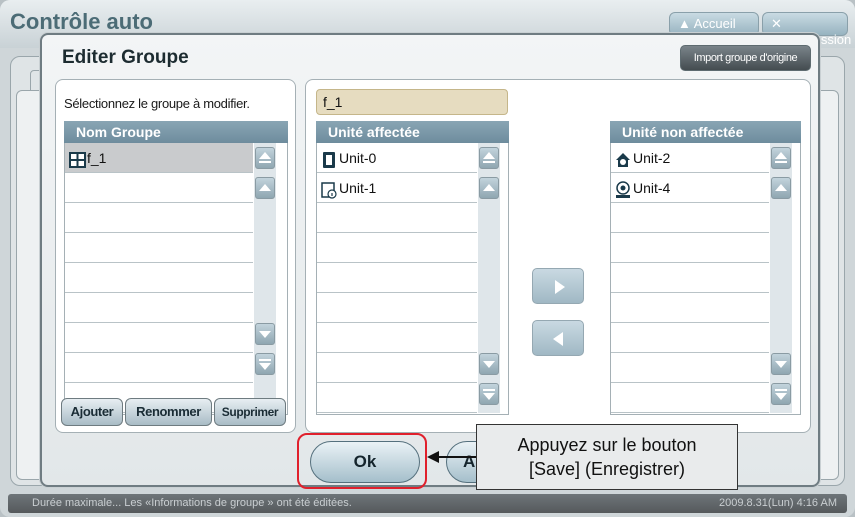 The width and height of the screenshot is (855, 517). I want to click on add-group-button: Ajouter, so click(92, 412).